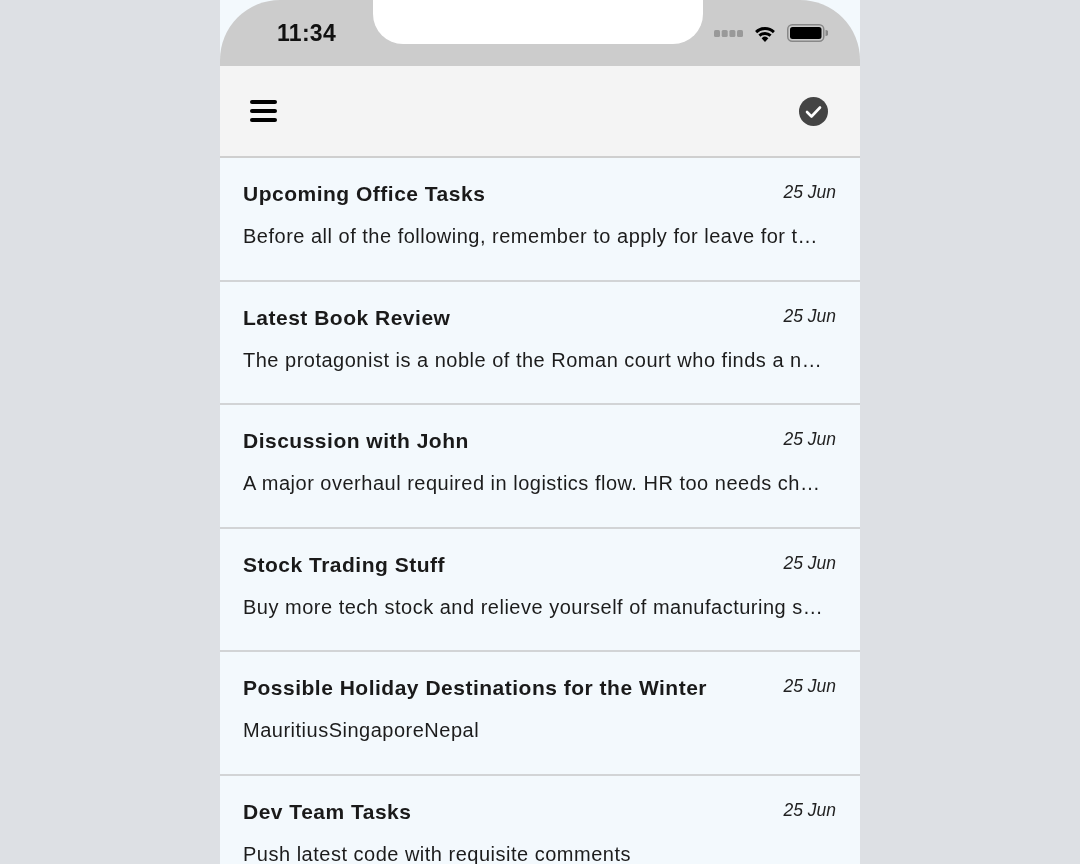 Image resolution: width=1080 pixels, height=864 pixels. I want to click on check-circle-icon, so click(813, 111).